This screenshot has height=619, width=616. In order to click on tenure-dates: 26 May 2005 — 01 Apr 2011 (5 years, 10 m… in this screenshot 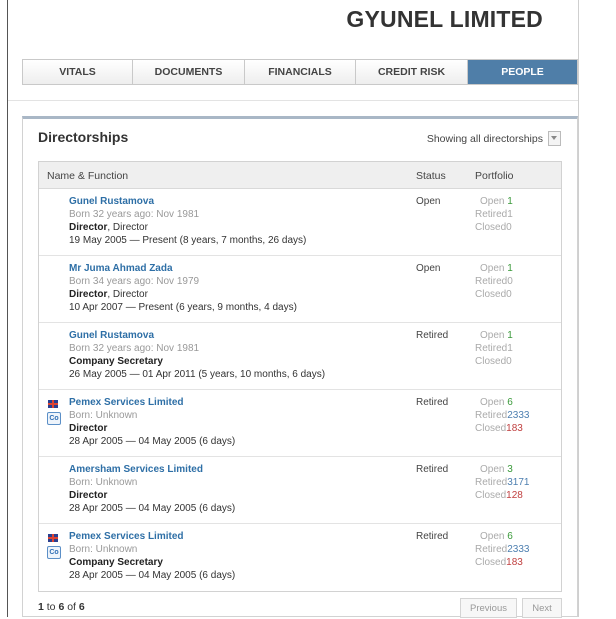, I will do `click(197, 374)`.